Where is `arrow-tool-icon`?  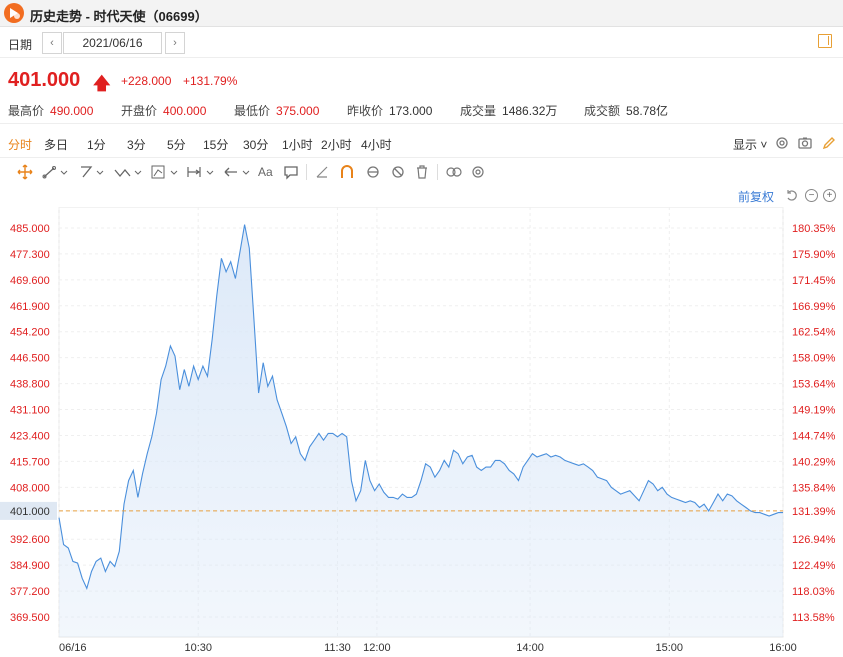 arrow-tool-icon is located at coordinates (237, 172).